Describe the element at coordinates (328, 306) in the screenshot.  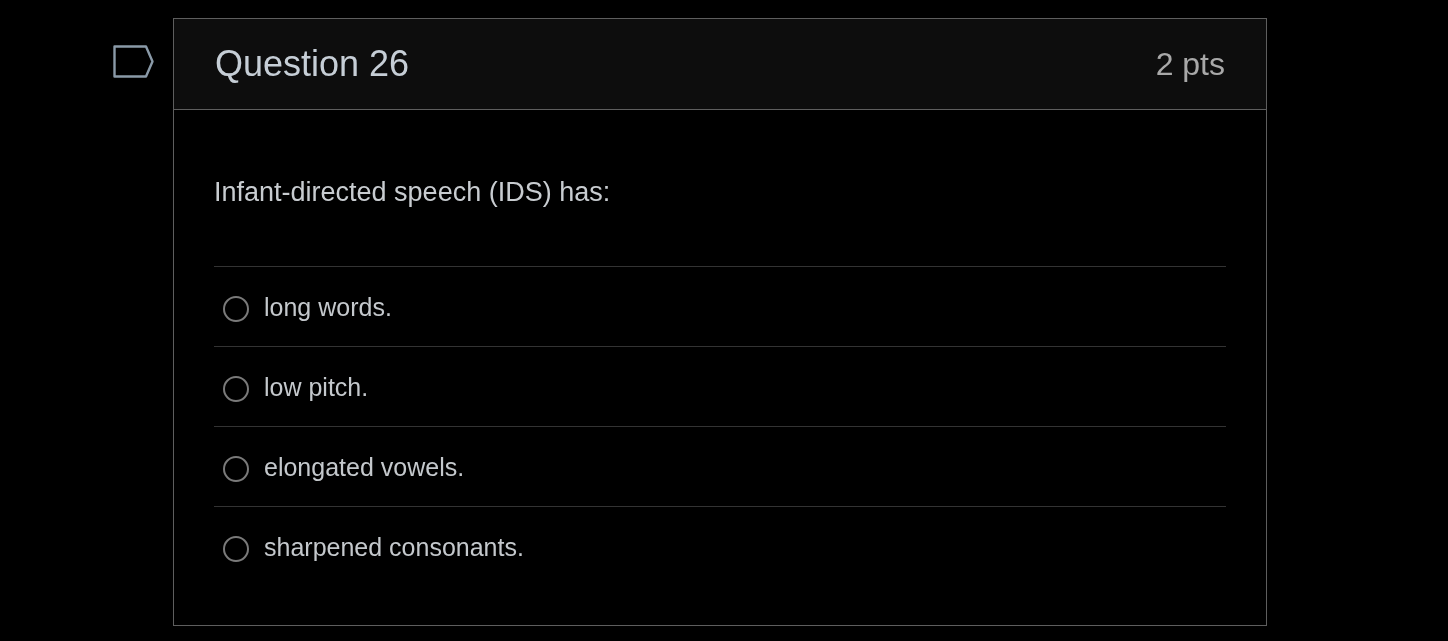
I see `option-label: long words.` at that location.